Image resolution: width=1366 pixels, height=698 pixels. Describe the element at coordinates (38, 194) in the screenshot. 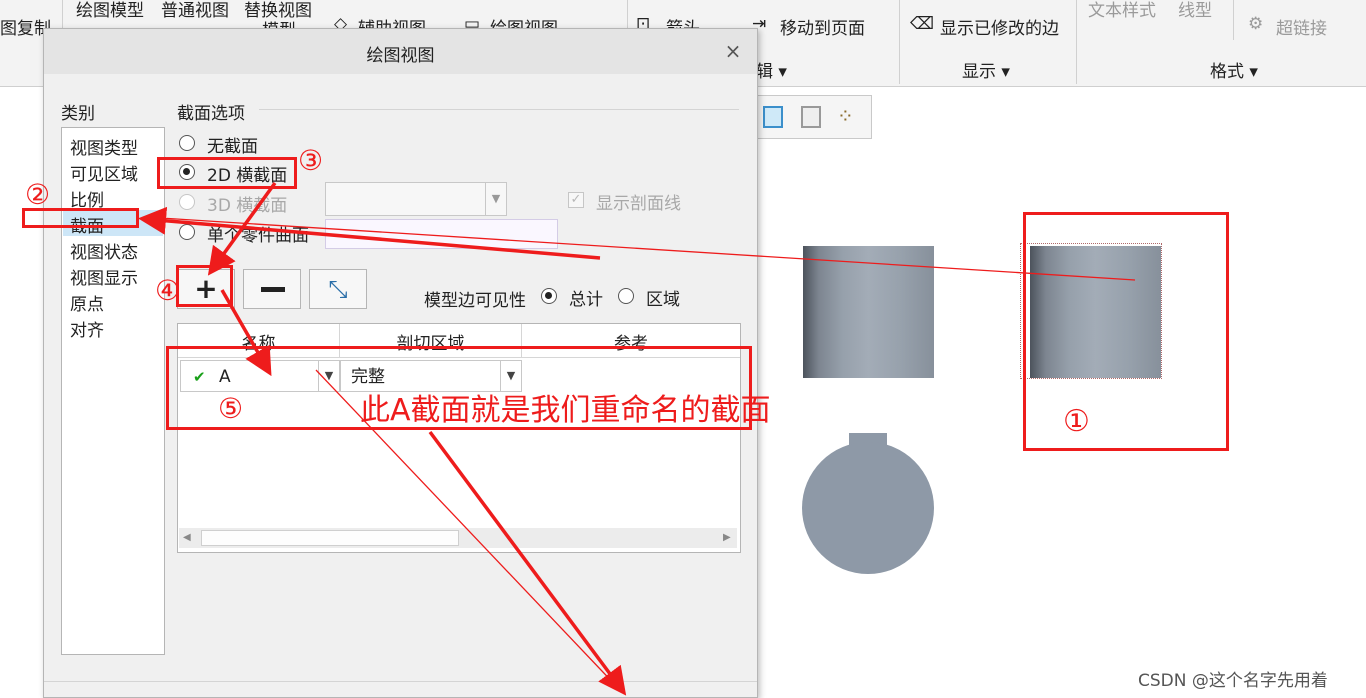

I see `annotation-number-2: ②` at that location.